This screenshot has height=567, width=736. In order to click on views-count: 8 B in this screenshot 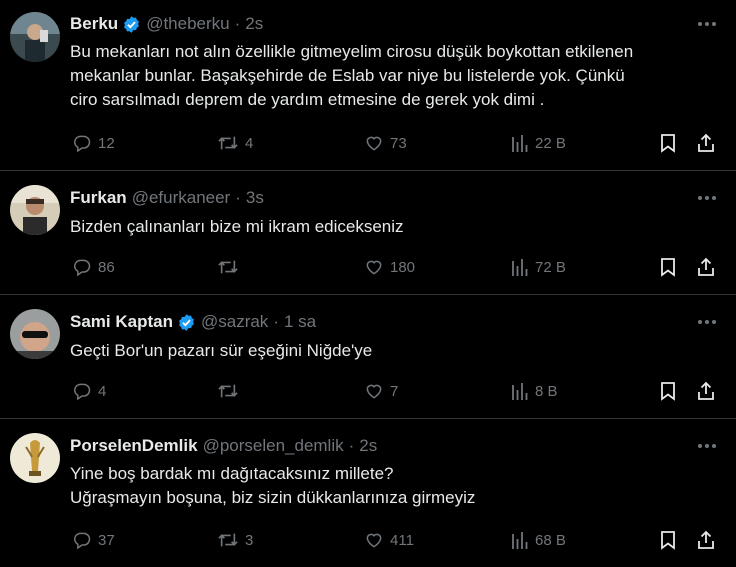, I will do `click(546, 391)`.